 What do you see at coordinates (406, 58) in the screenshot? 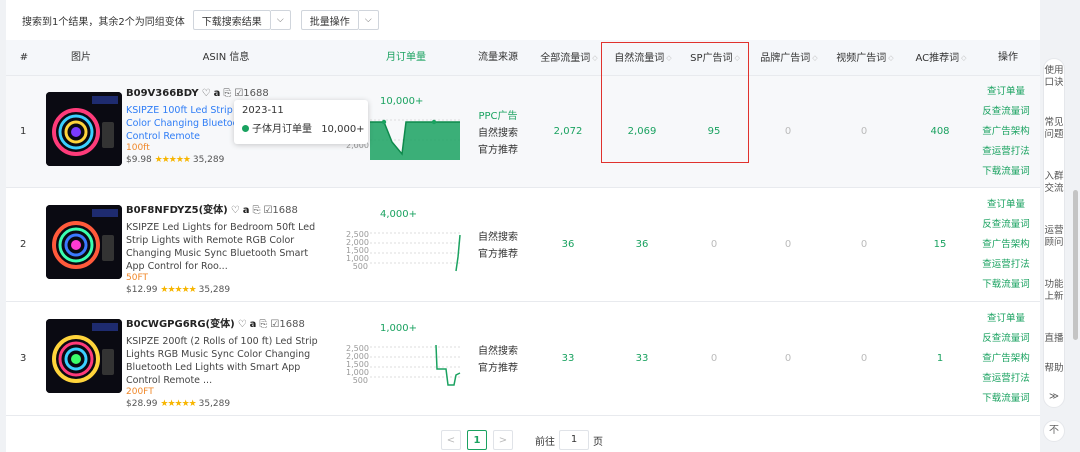
I see `col-monthly-orders: 月订单量` at bounding box center [406, 58].